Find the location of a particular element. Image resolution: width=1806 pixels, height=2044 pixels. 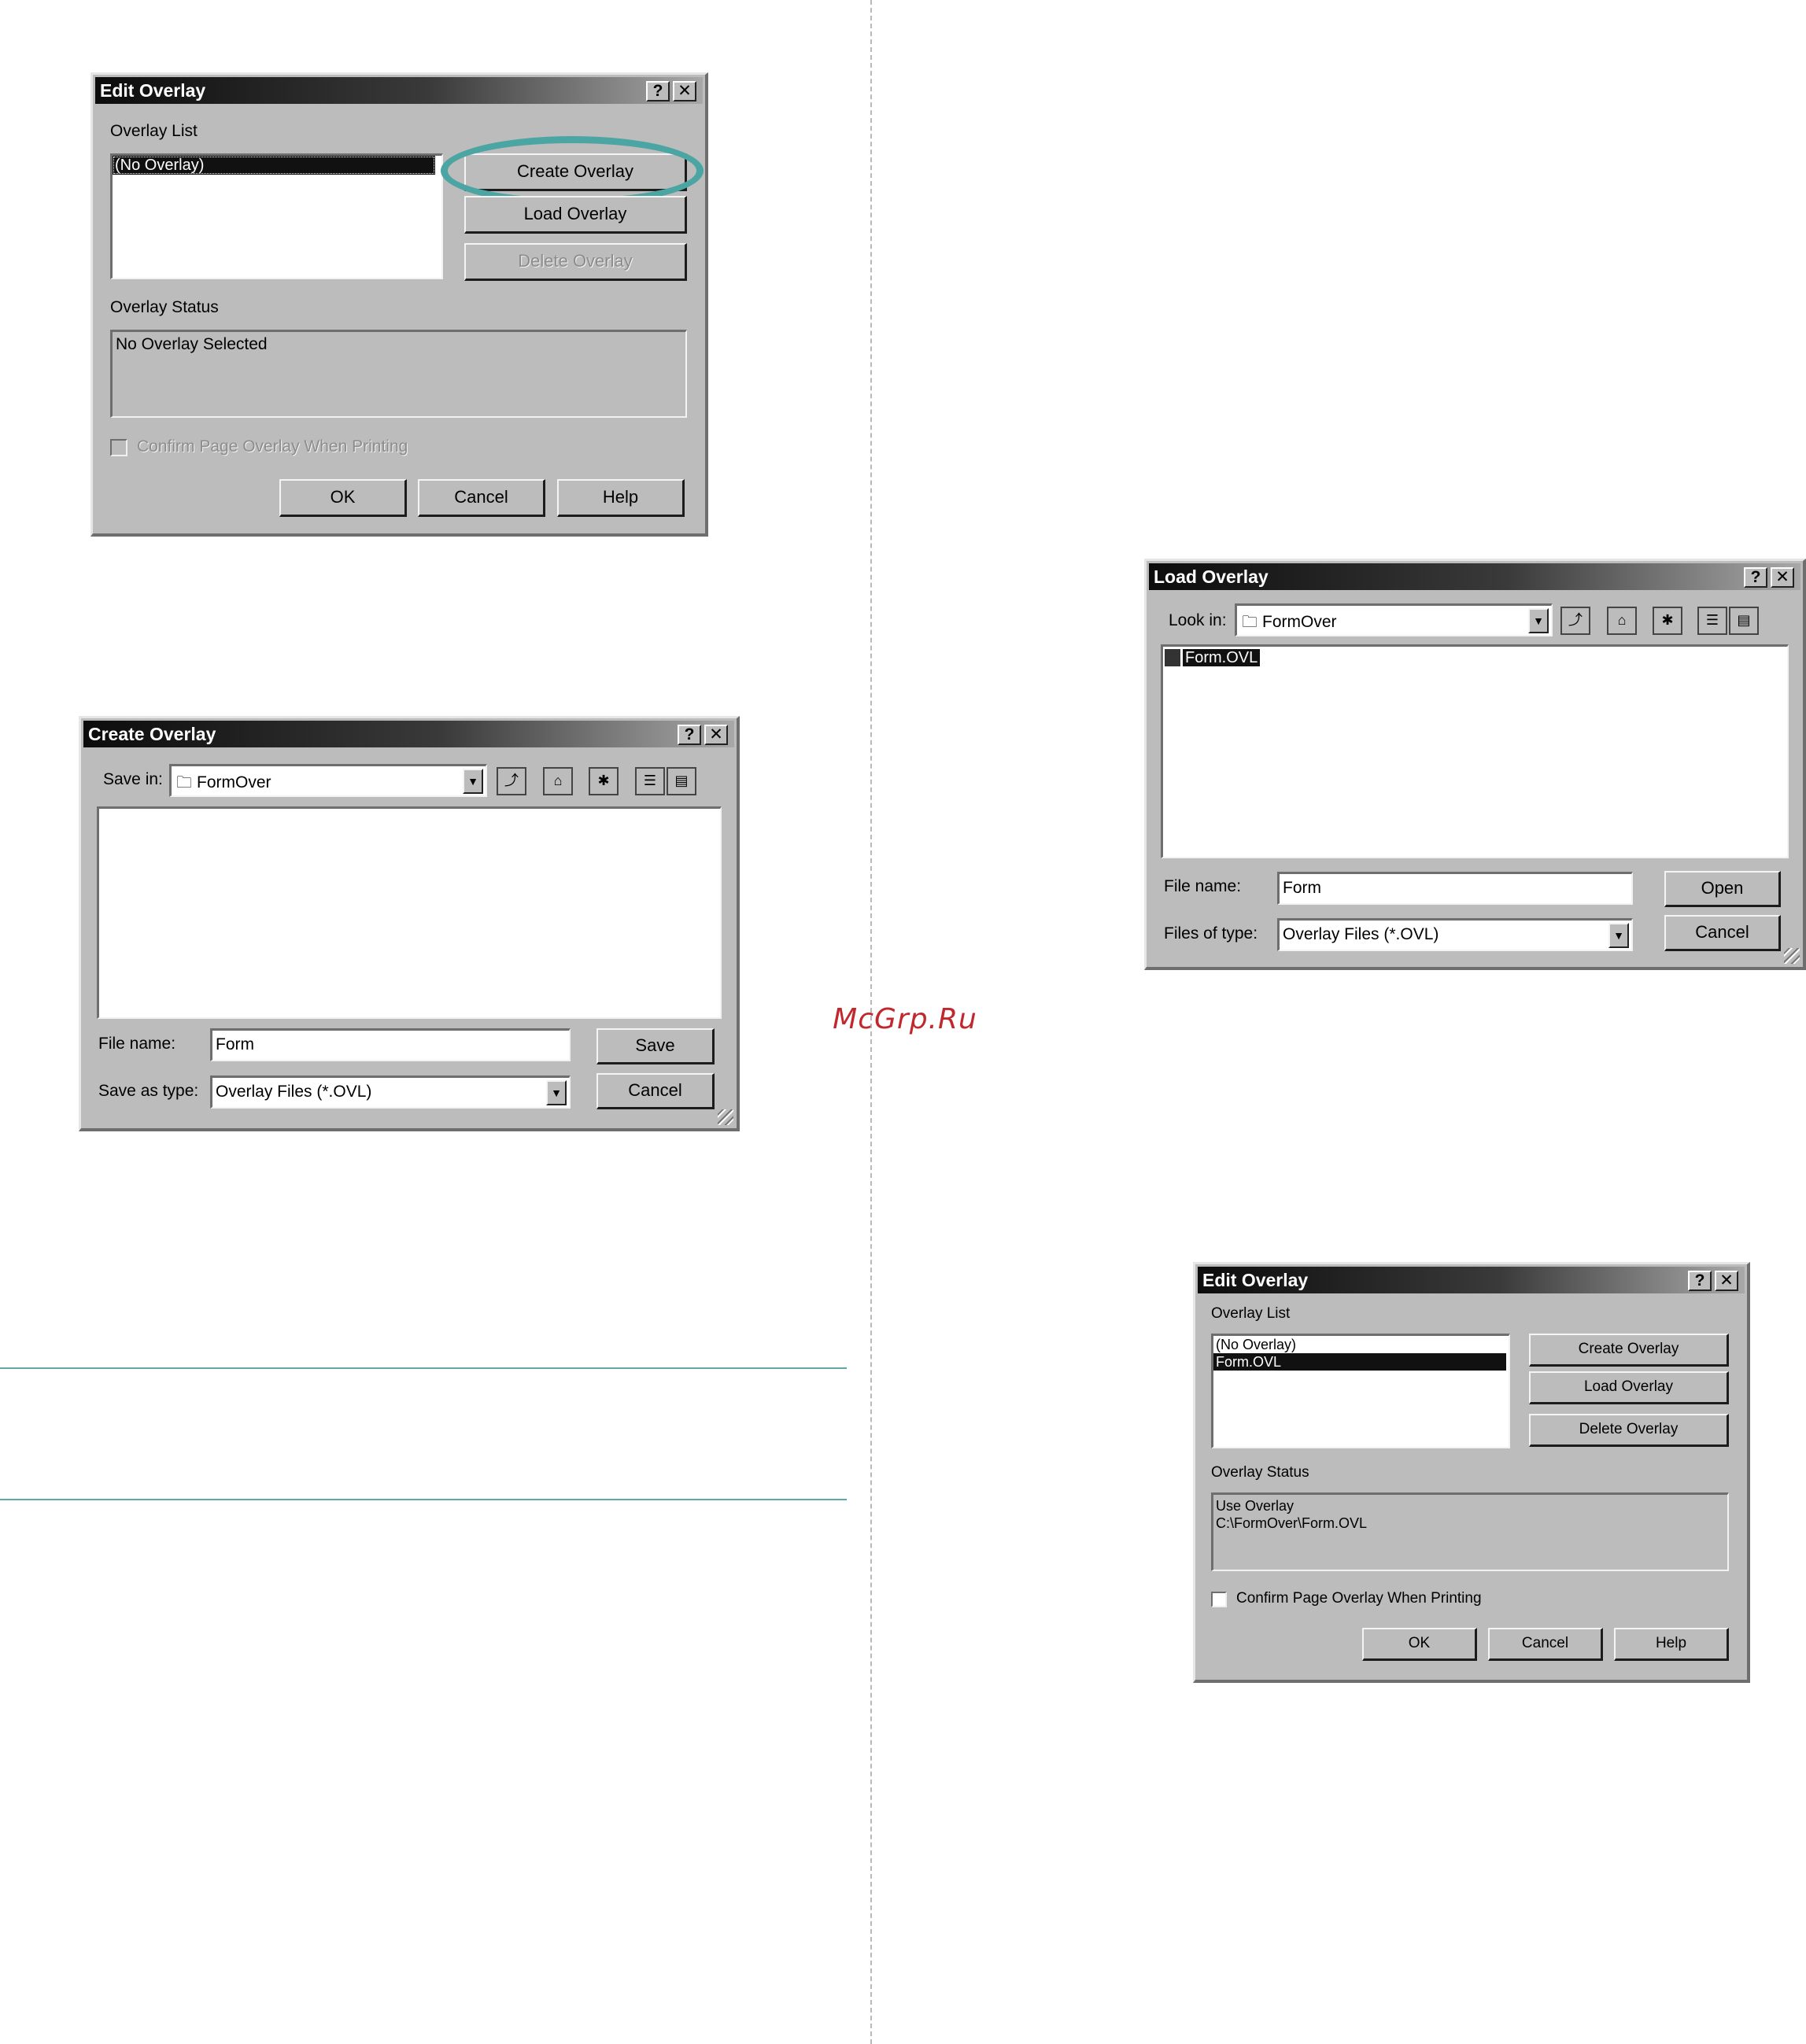

overlay-status-text: No Overlay Selected is located at coordinates (192, 344).